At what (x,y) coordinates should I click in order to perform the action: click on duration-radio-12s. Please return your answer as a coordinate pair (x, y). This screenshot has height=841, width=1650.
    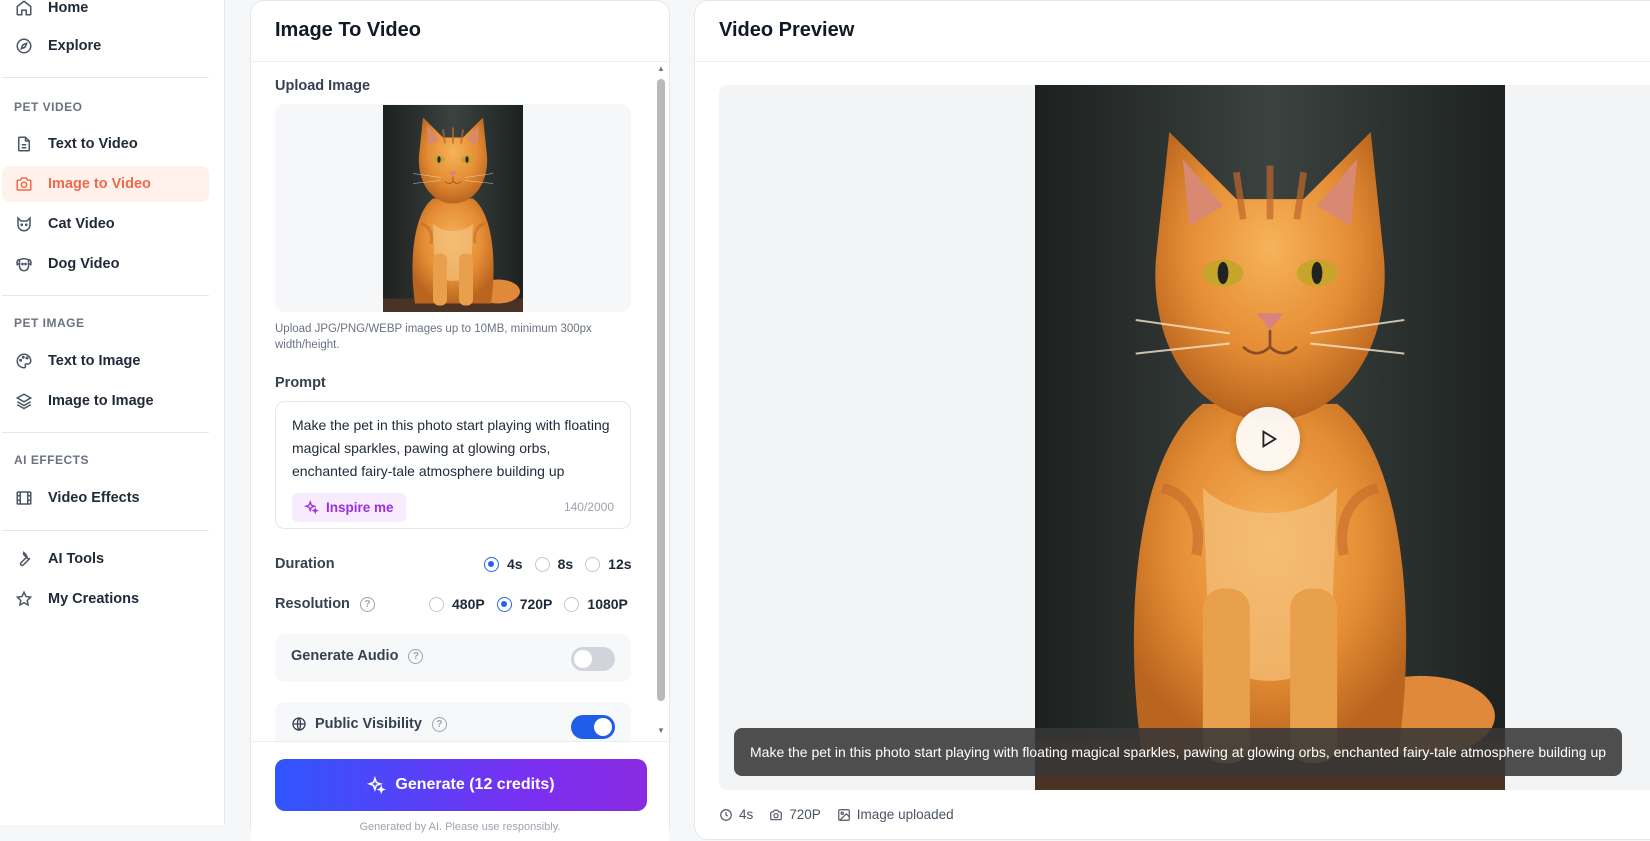
    Looking at the image, I should click on (593, 564).